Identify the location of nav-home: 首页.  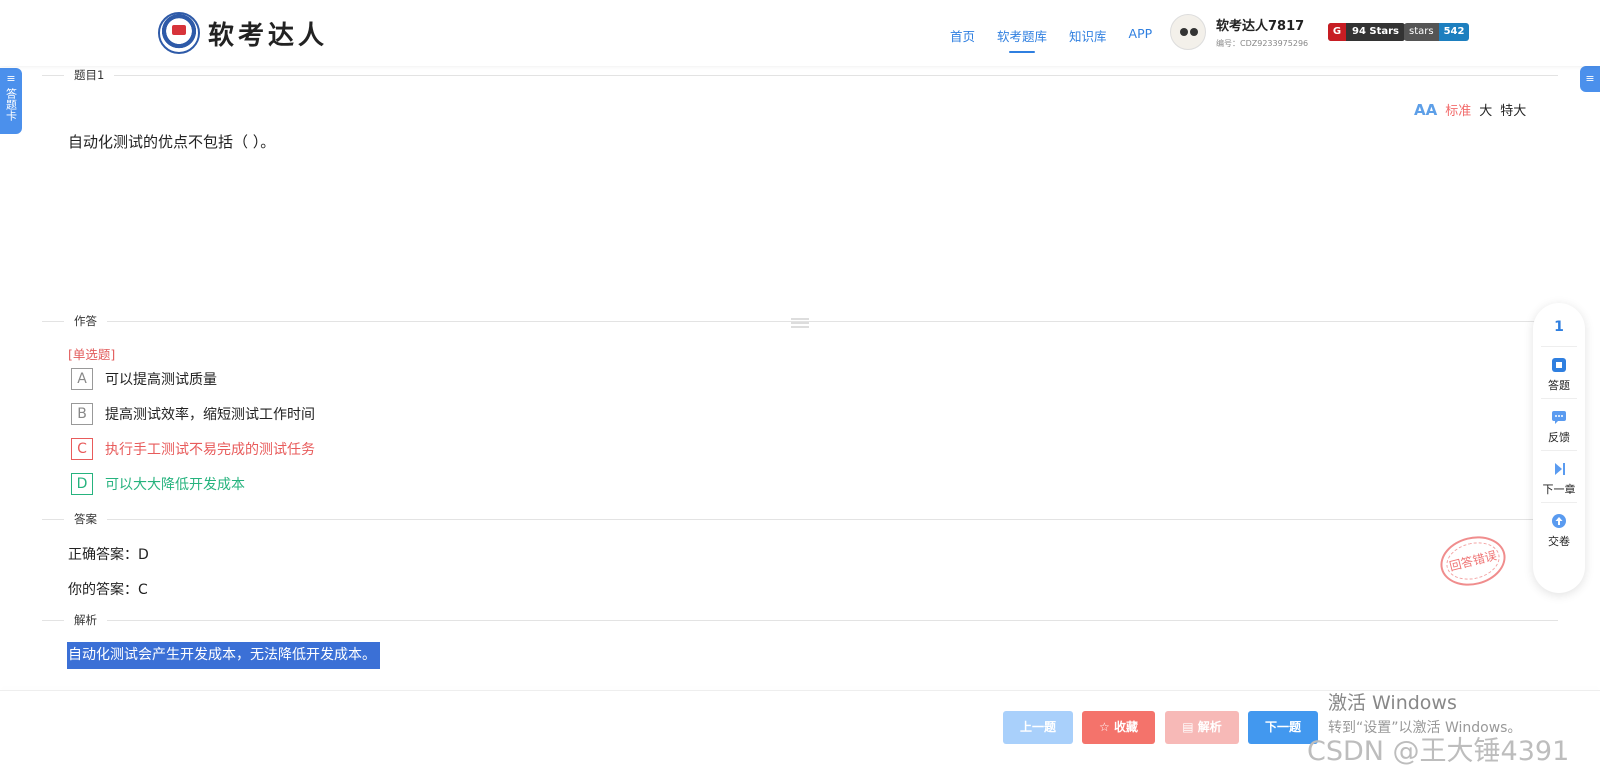
(962, 35).